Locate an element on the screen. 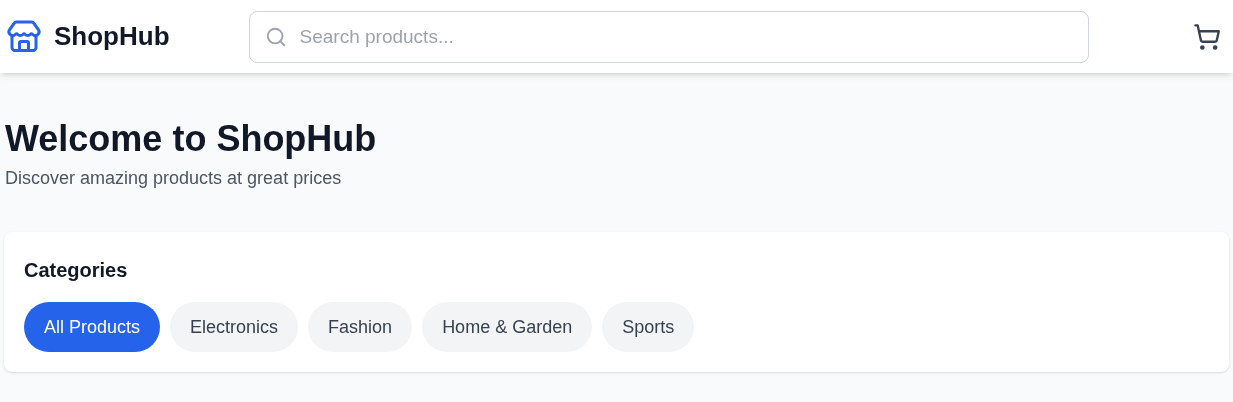 This screenshot has height=402, width=1233. page-title: Welcome to ShopHub is located at coordinates (191, 139).